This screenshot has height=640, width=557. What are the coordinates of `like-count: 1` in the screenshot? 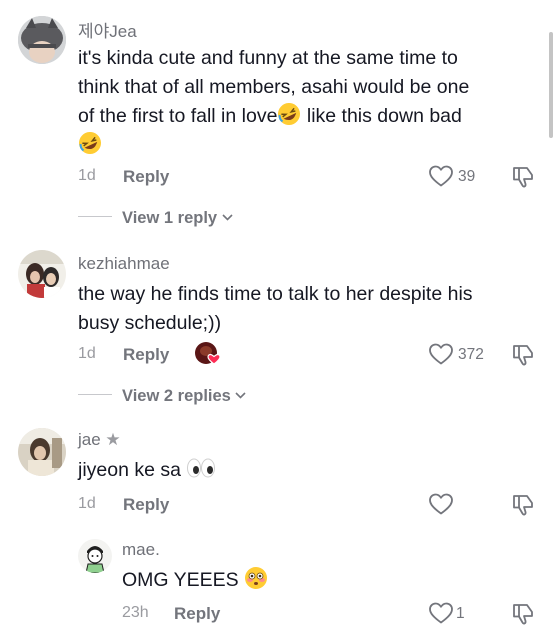 It's located at (460, 613).